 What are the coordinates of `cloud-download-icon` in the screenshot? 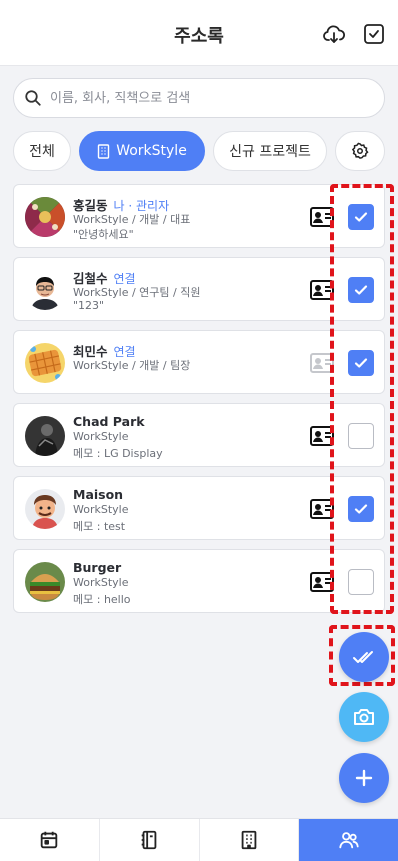 It's located at (334, 34).